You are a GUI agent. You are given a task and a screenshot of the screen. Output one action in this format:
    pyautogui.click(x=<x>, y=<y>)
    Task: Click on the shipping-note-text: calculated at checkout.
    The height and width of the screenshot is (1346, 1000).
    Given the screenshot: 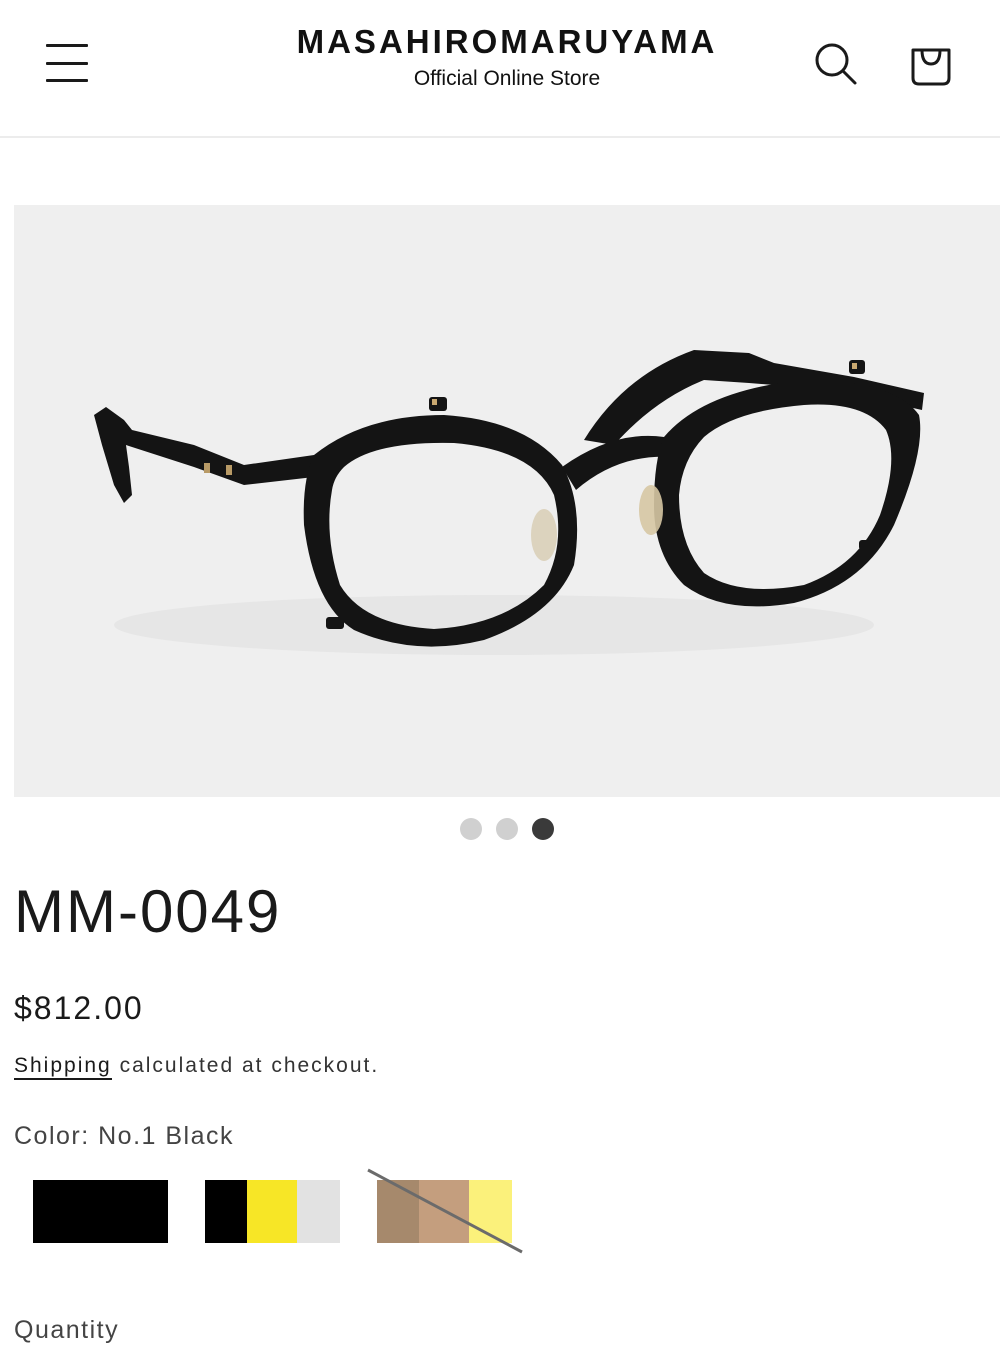 What is the action you would take?
    pyautogui.click(x=245, y=1065)
    